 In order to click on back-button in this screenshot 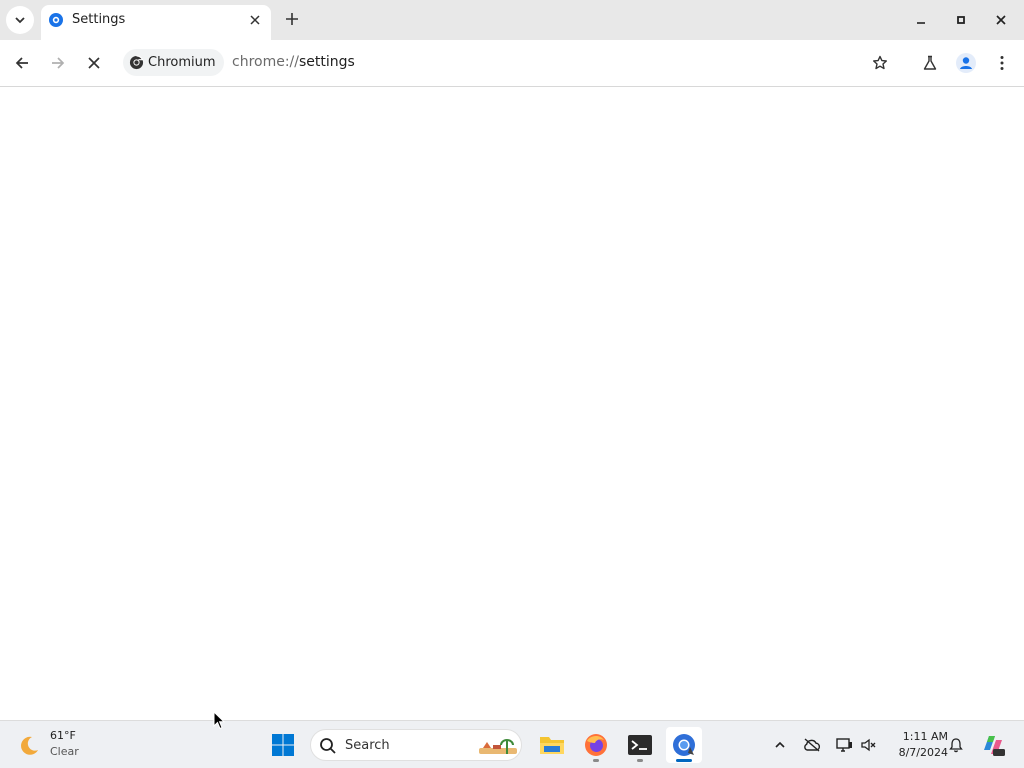, I will do `click(22, 63)`.